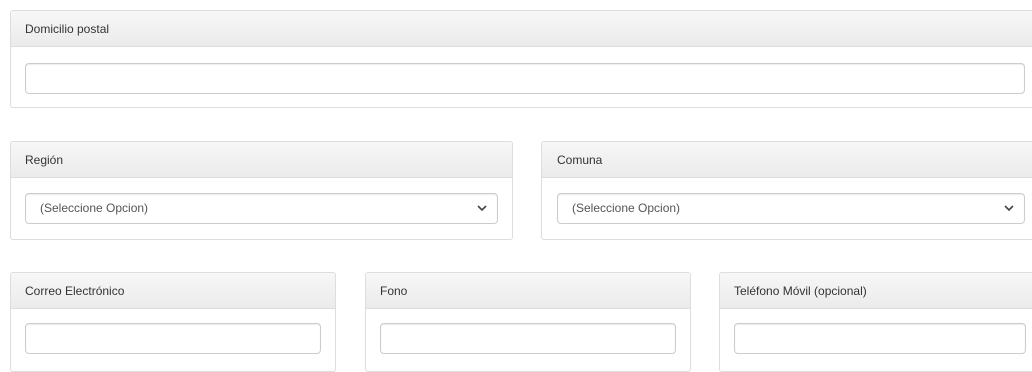 The width and height of the screenshot is (1032, 372). Describe the element at coordinates (528, 338) in the screenshot. I see `fono-input` at that location.